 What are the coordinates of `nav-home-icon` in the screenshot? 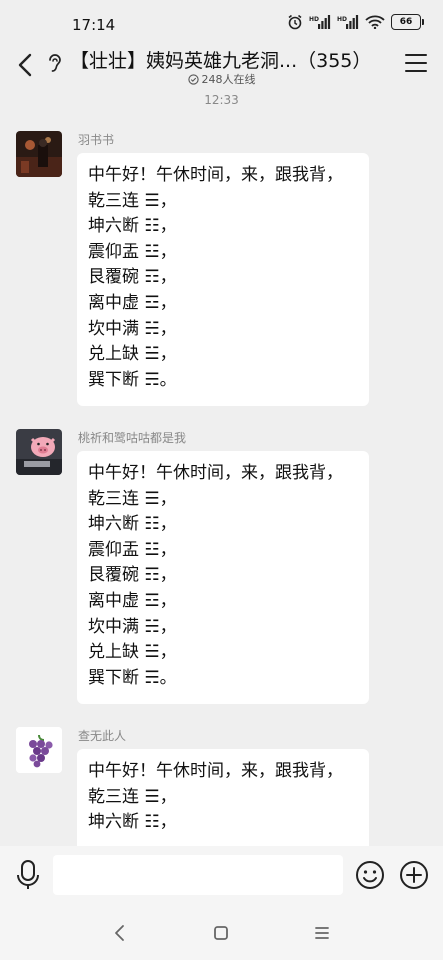 It's located at (221, 933).